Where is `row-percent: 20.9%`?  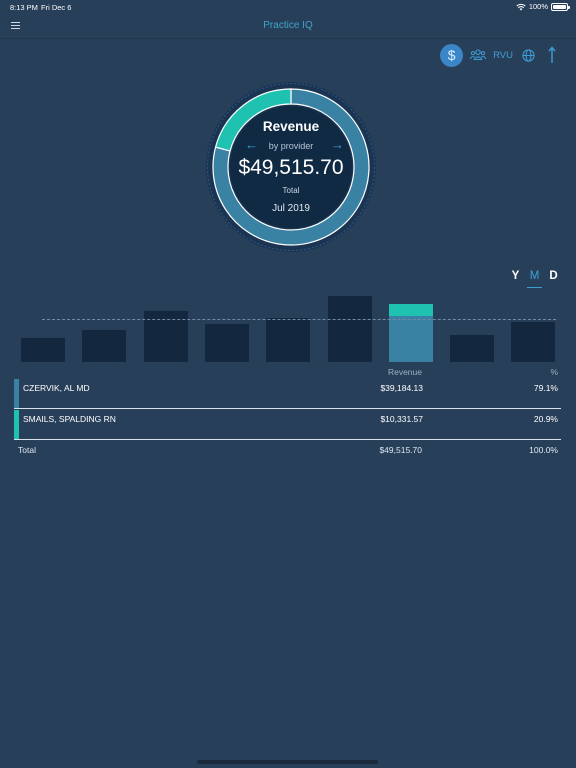 row-percent: 20.9% is located at coordinates (545, 419).